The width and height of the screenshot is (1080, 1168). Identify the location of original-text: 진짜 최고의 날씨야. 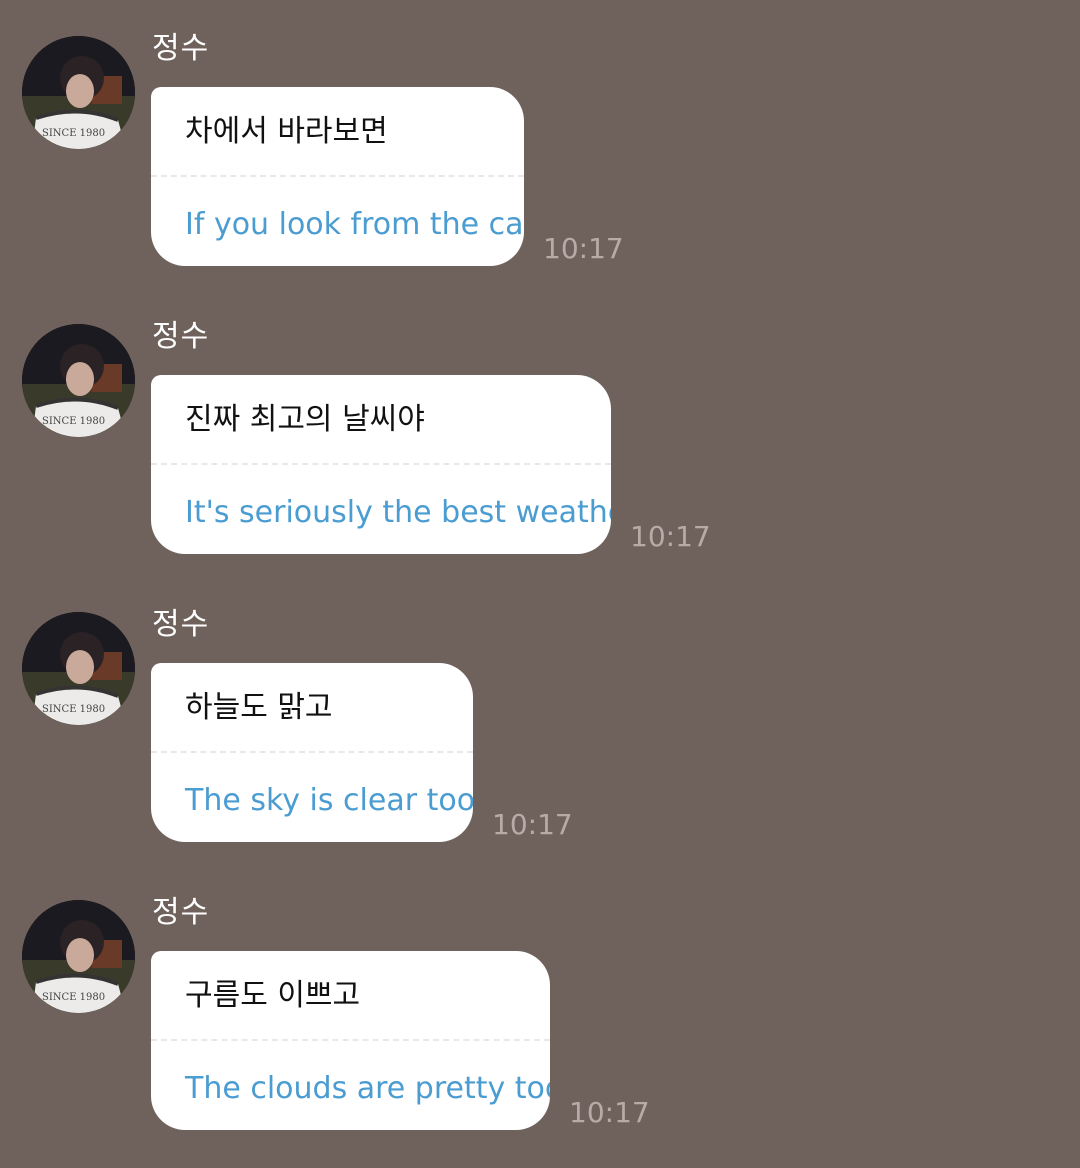
(305, 419).